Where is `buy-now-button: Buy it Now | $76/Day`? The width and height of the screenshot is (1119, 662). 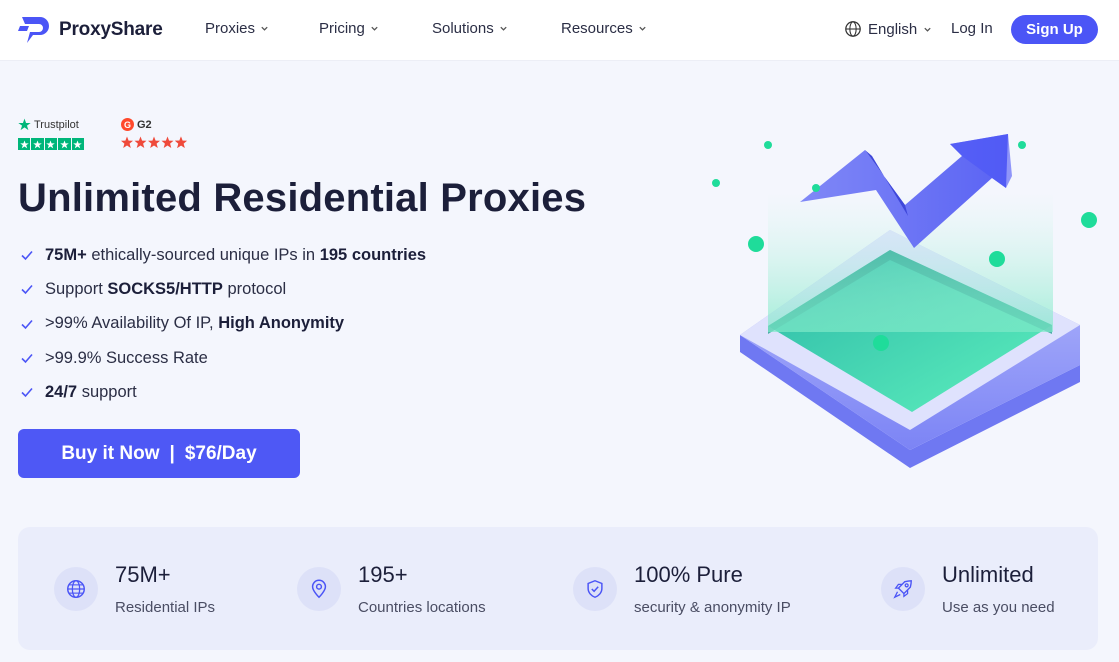 buy-now-button: Buy it Now | $76/Day is located at coordinates (159, 453).